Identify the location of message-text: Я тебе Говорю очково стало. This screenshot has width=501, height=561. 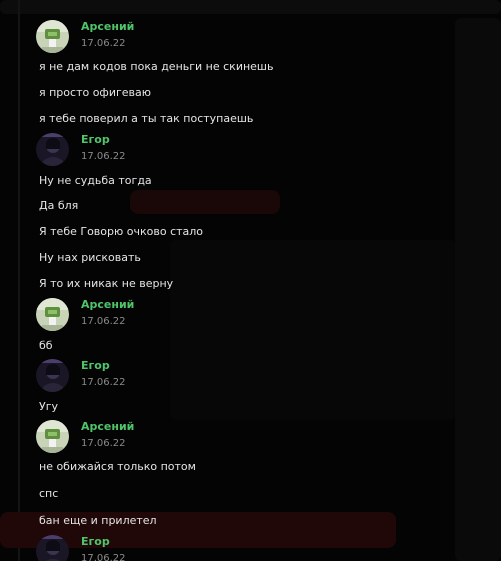
(121, 231).